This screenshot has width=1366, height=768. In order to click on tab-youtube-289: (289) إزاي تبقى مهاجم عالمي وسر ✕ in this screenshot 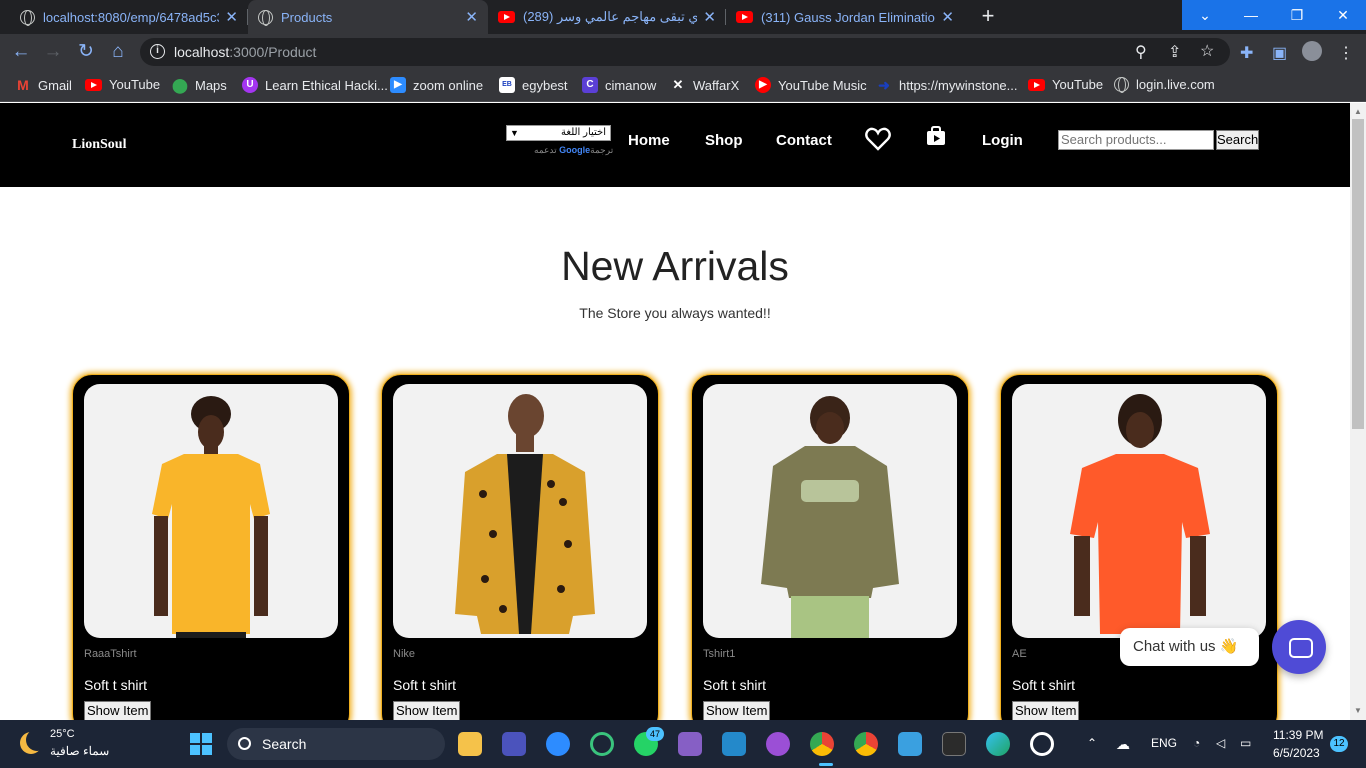, I will do `click(607, 17)`.